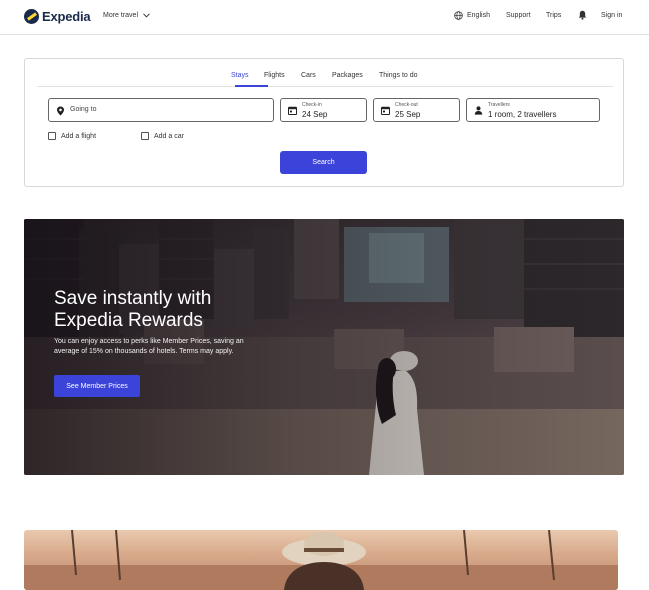 The height and width of the screenshot is (590, 649). I want to click on see-member-prices-button: See Member Prices, so click(97, 386).